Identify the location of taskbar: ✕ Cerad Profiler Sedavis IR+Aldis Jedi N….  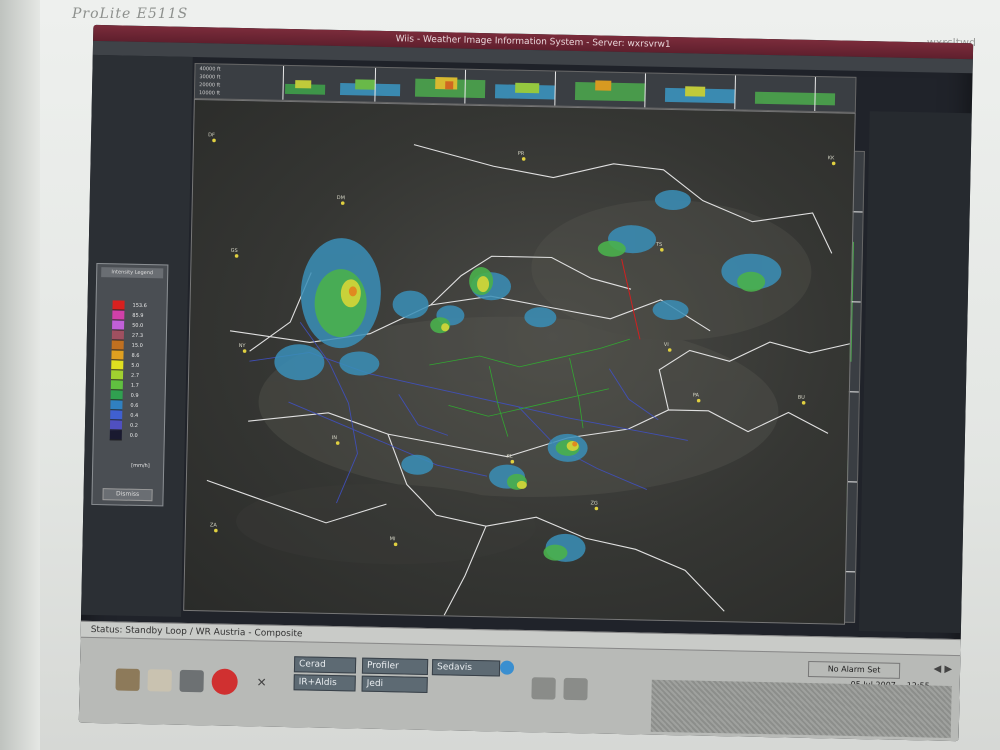
(519, 689).